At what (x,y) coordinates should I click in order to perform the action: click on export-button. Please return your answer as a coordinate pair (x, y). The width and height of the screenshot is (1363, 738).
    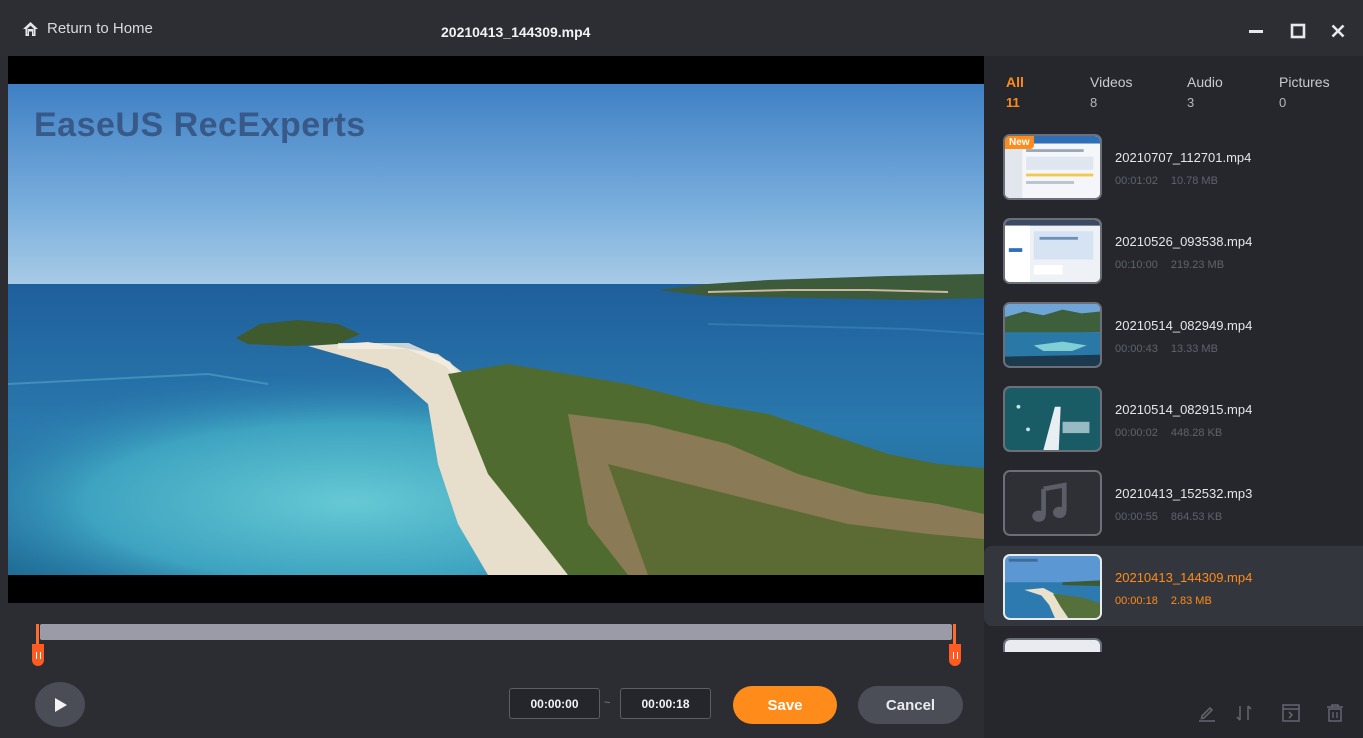
    Looking at the image, I should click on (1291, 713).